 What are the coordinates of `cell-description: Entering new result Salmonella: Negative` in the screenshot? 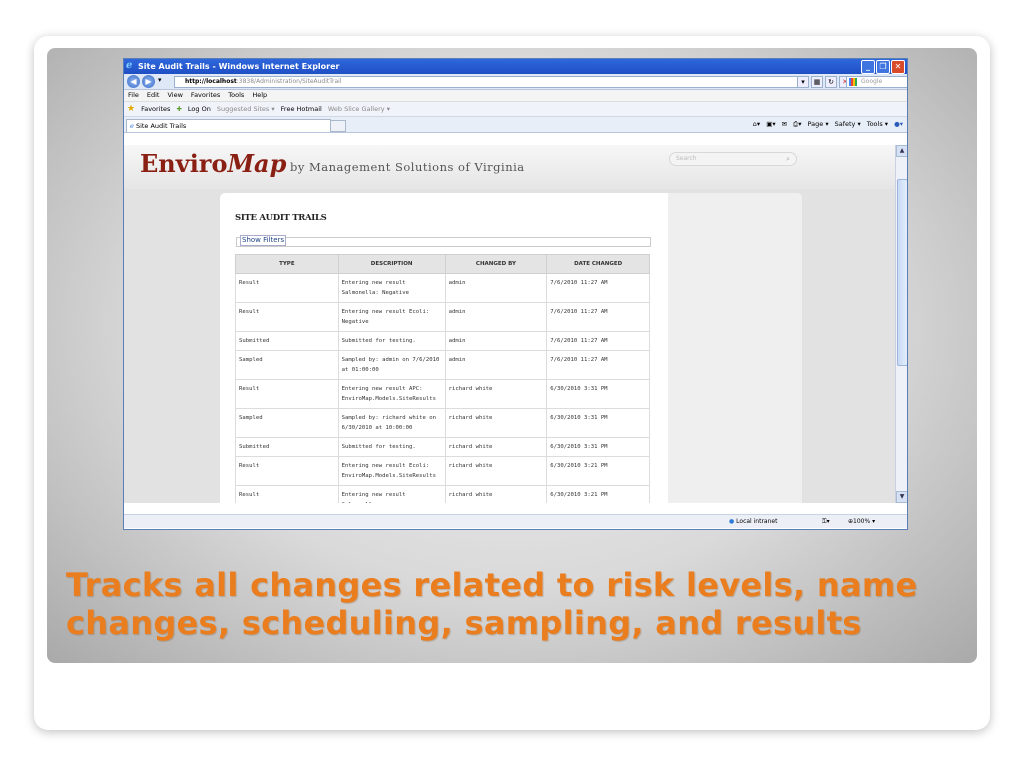 It's located at (391, 288).